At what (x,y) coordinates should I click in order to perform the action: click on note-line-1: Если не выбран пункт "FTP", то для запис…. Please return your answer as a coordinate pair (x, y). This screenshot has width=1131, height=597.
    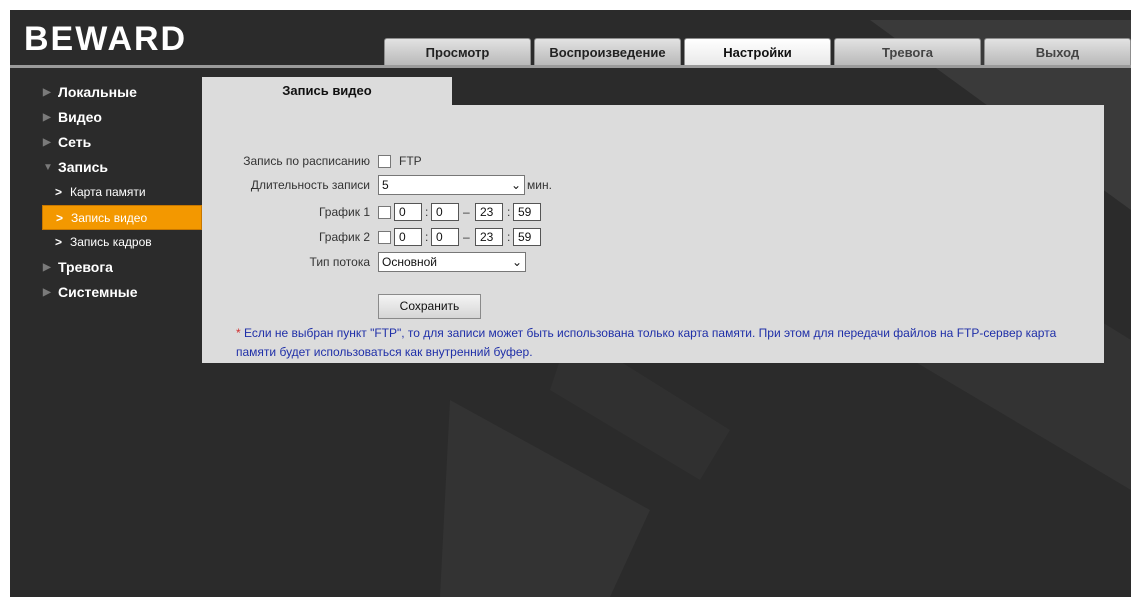
    Looking at the image, I should click on (650, 333).